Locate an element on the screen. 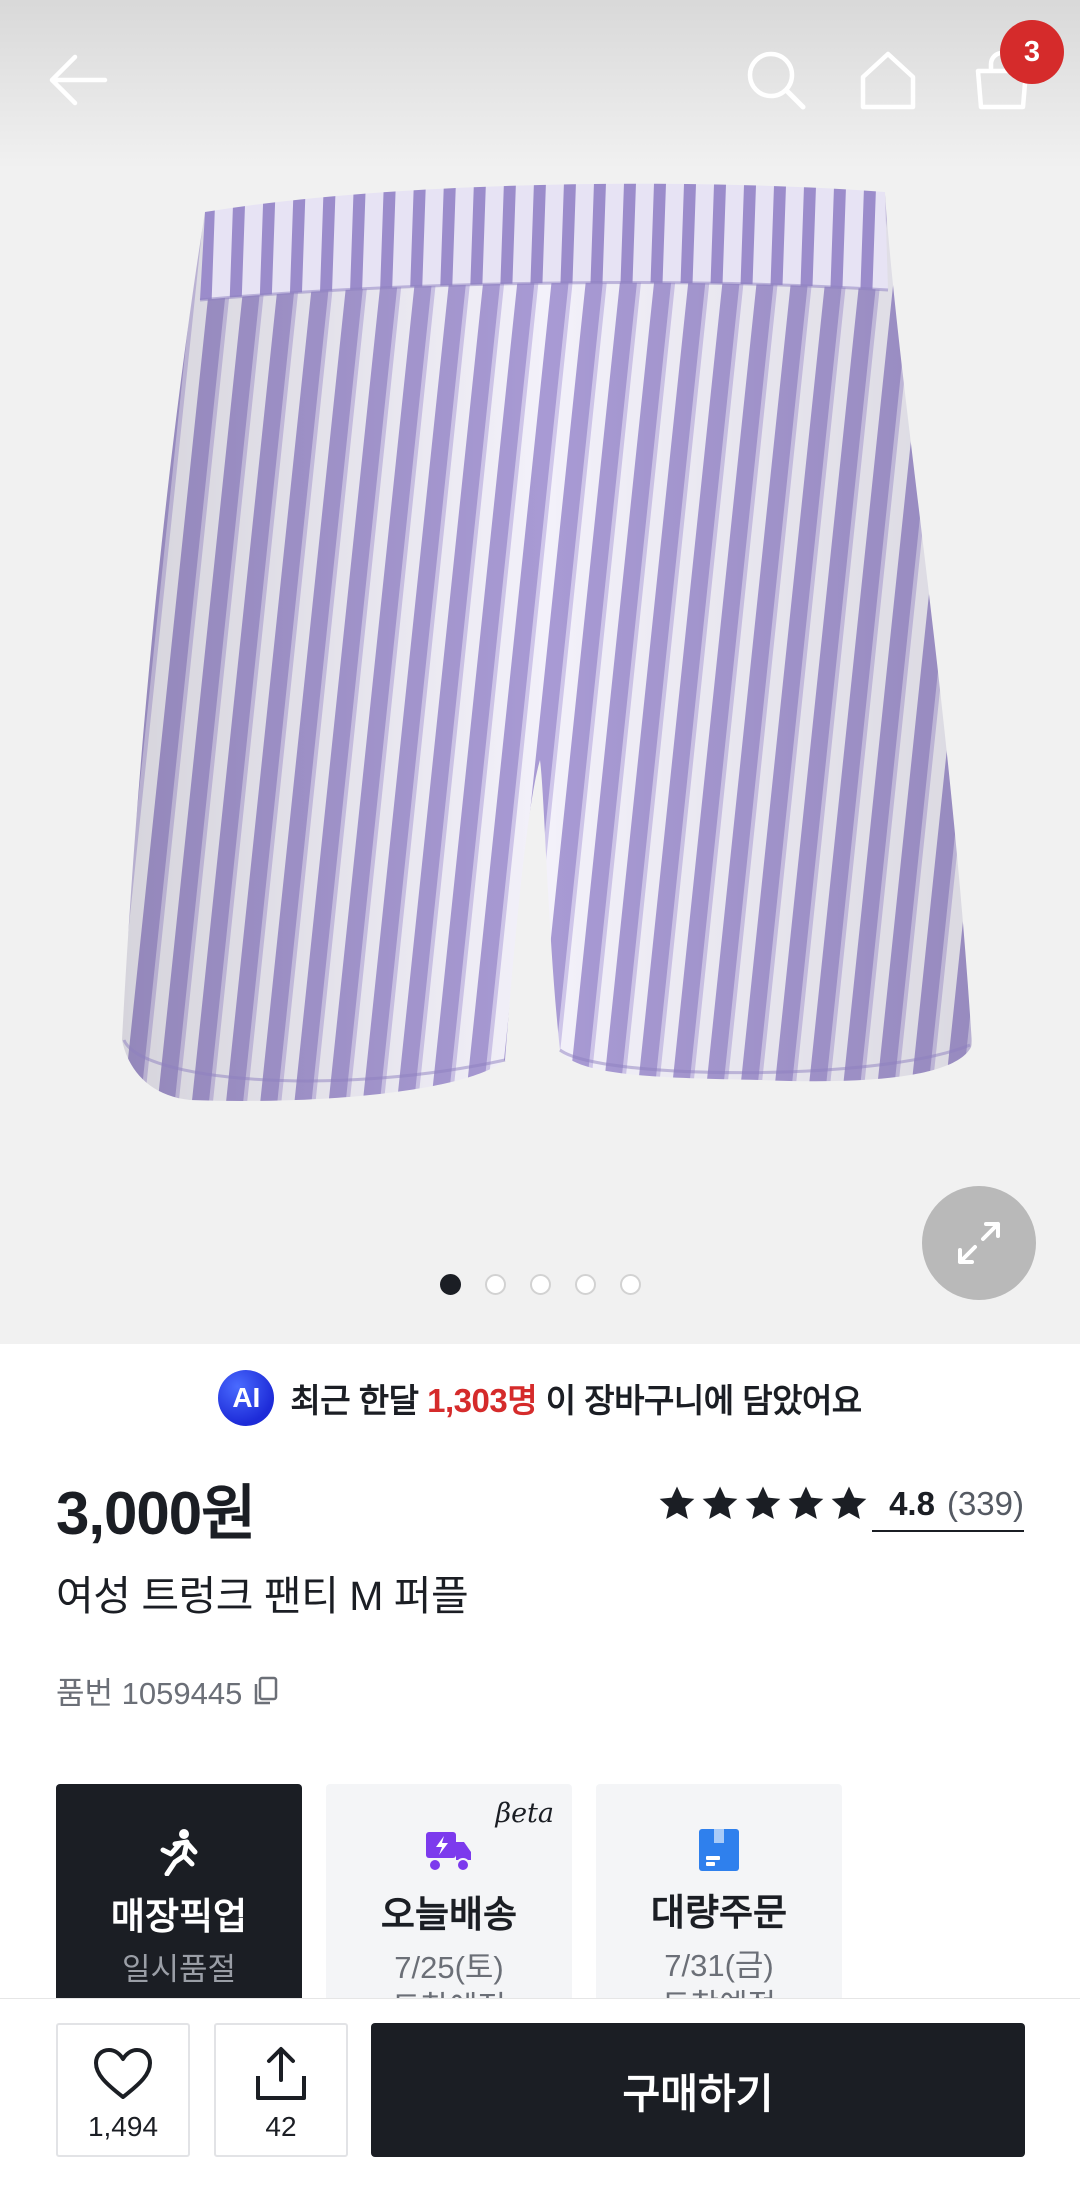 The height and width of the screenshot is (2203, 1080). beta-tag: βeta is located at coordinates (524, 1813).